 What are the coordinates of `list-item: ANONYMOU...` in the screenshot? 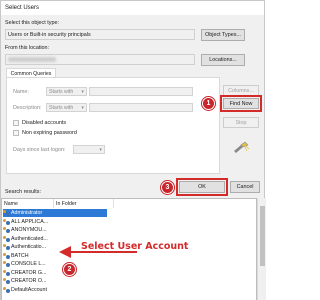 It's located at (63, 230).